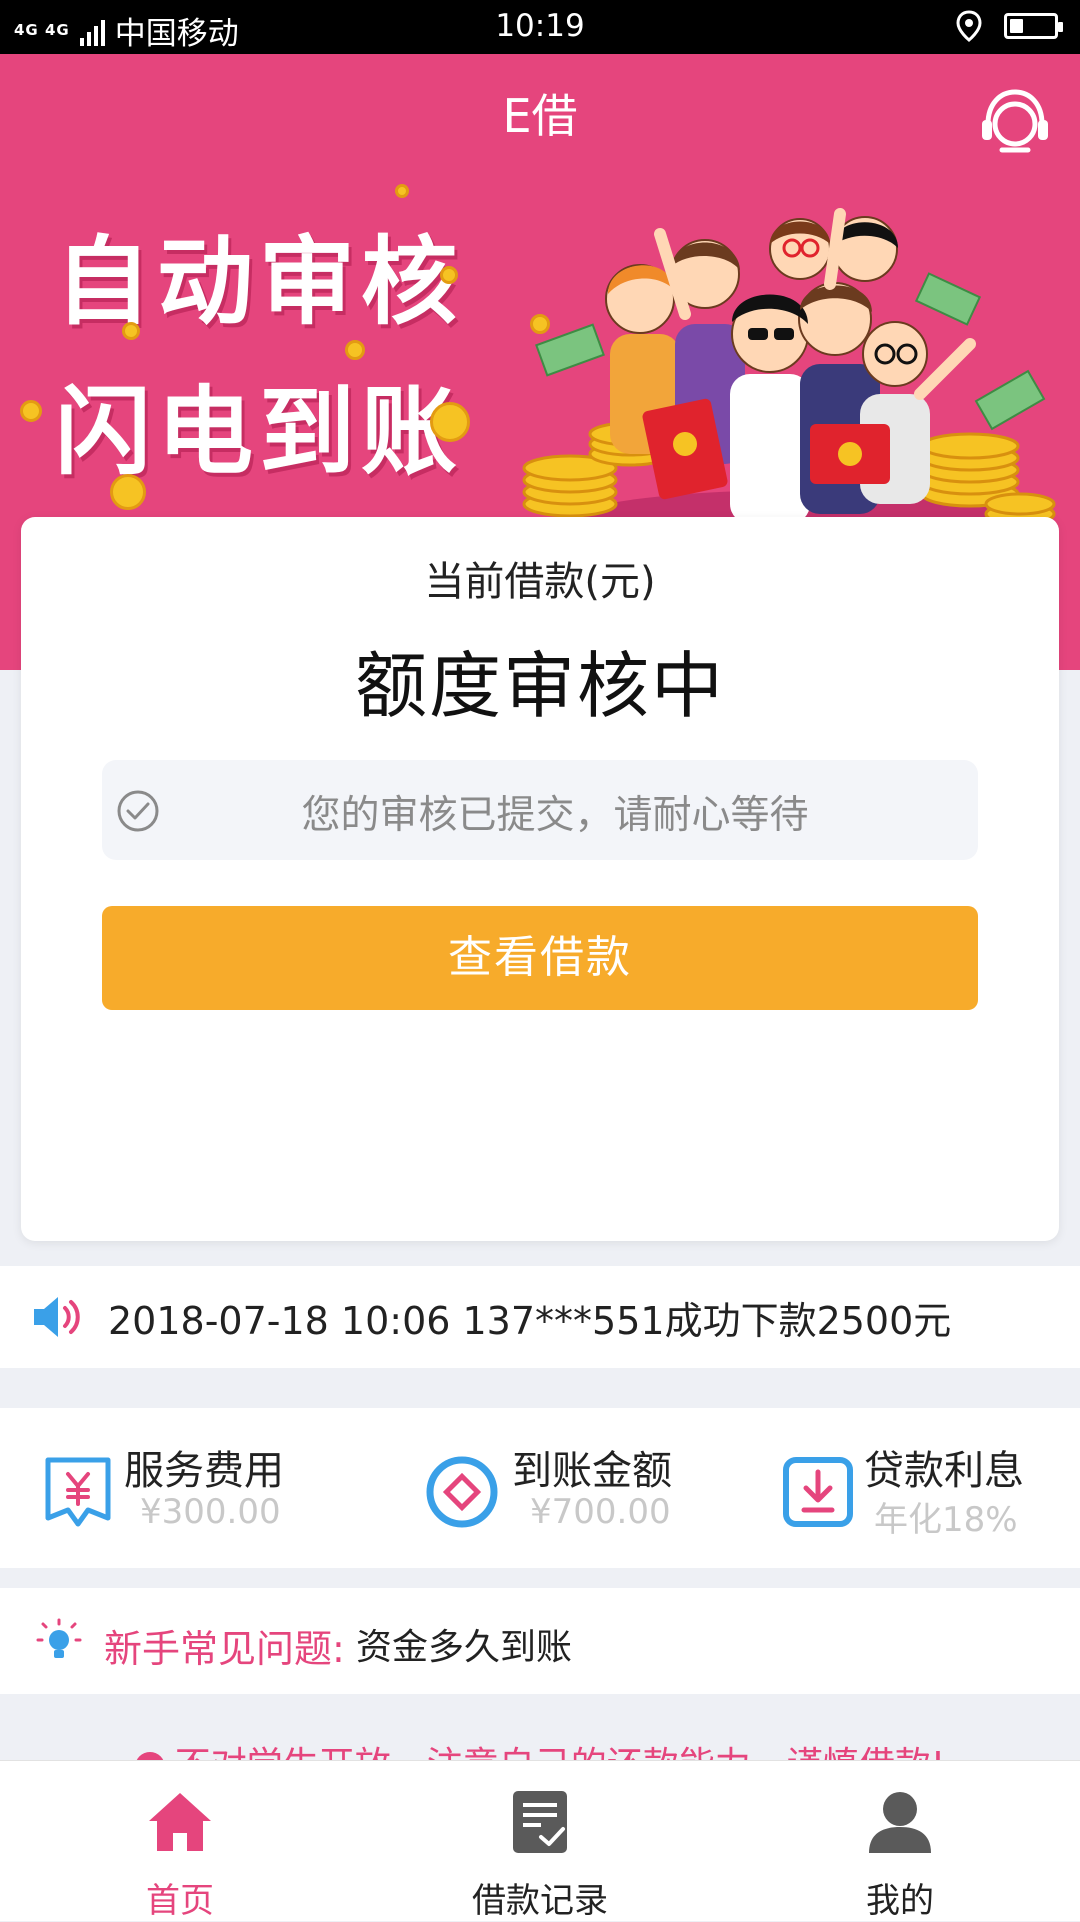  Describe the element at coordinates (539, 686) in the screenshot. I see `loan-status-text: 额度审核中` at that location.